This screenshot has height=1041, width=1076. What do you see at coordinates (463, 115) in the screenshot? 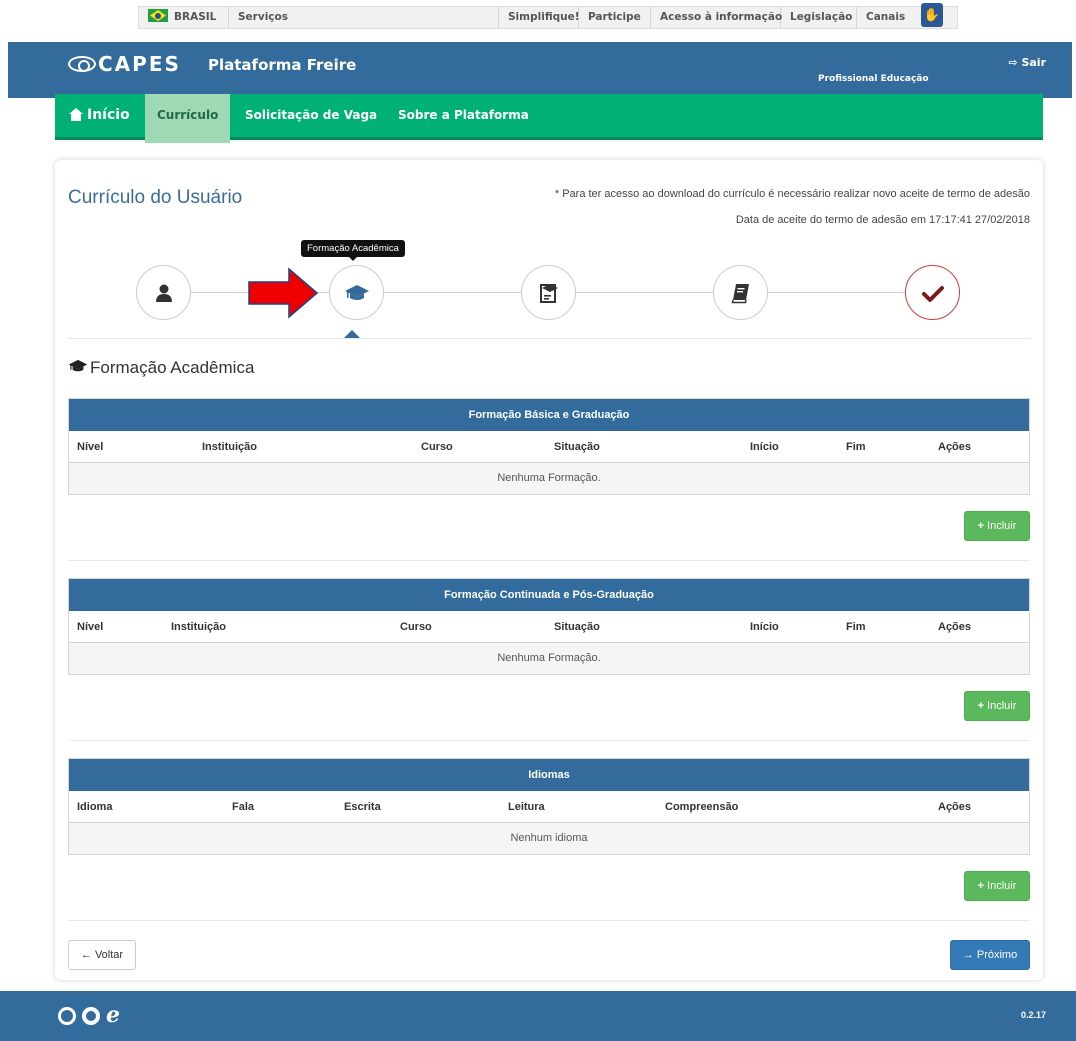
I see `nav-sobre-plataforma: Sobre a Plataforma` at bounding box center [463, 115].